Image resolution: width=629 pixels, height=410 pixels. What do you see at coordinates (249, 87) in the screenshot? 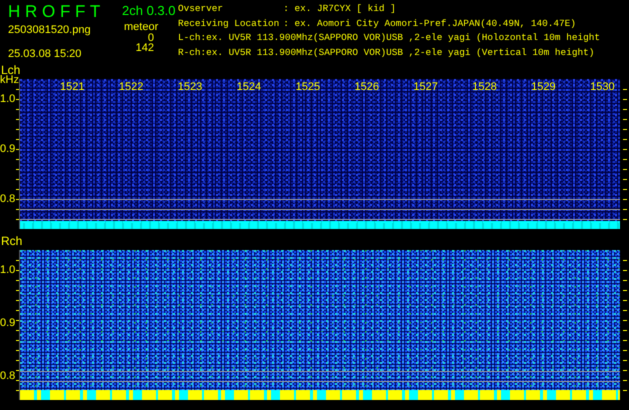
I see `time-label: 1524` at bounding box center [249, 87].